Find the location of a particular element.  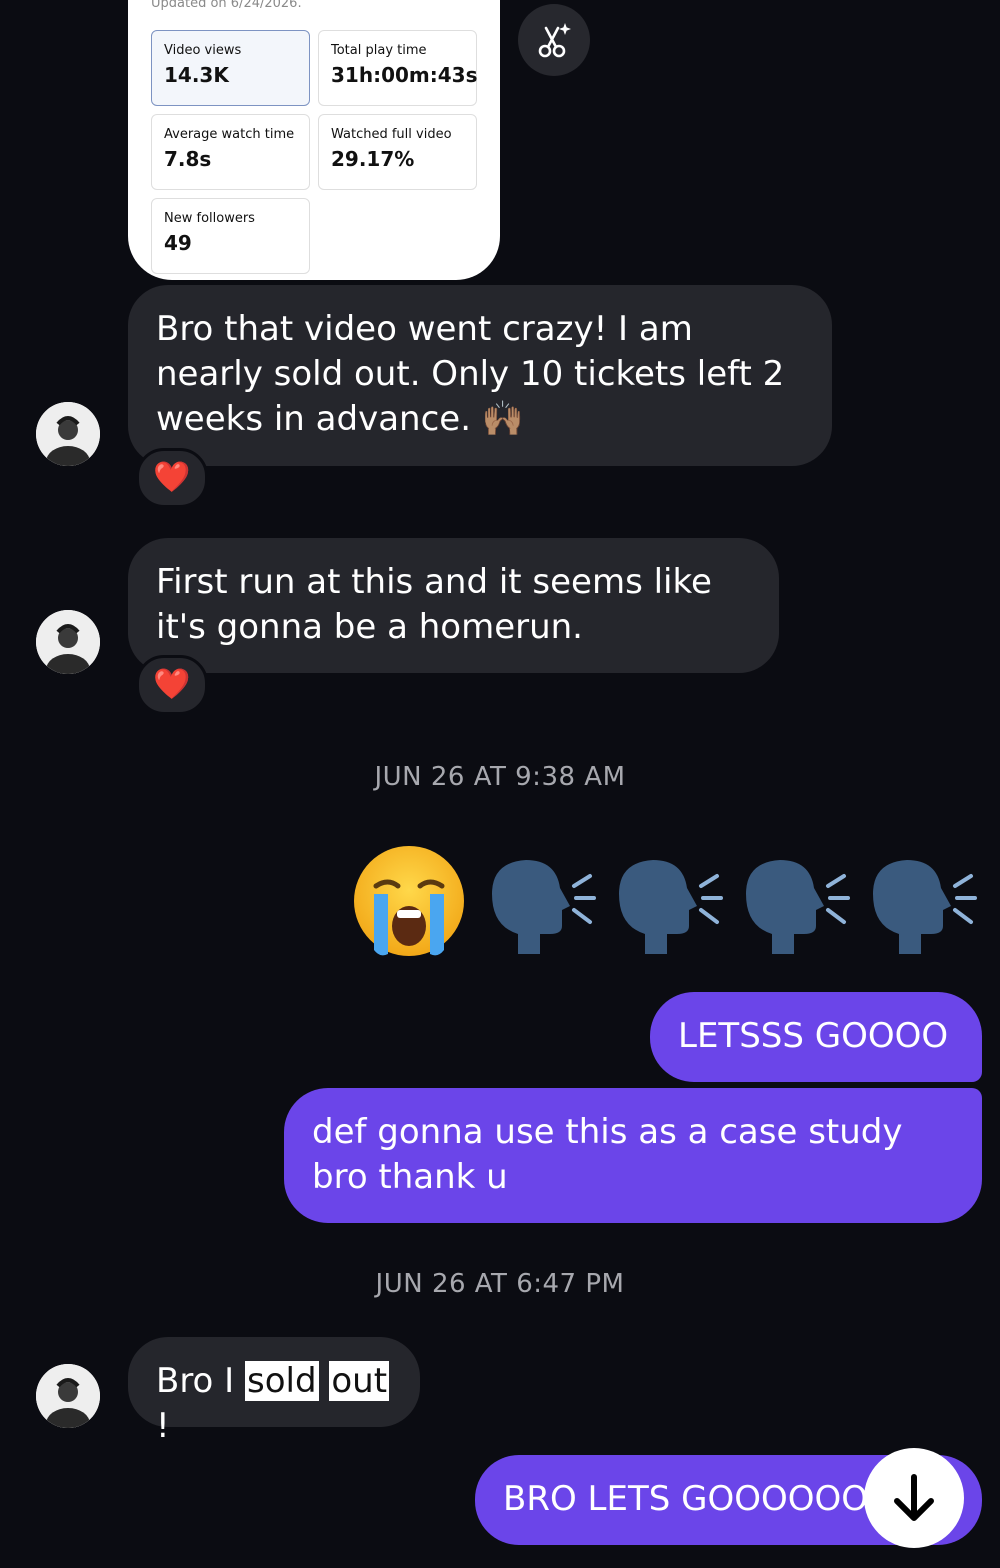

stat-value: 29.17% is located at coordinates (373, 159).